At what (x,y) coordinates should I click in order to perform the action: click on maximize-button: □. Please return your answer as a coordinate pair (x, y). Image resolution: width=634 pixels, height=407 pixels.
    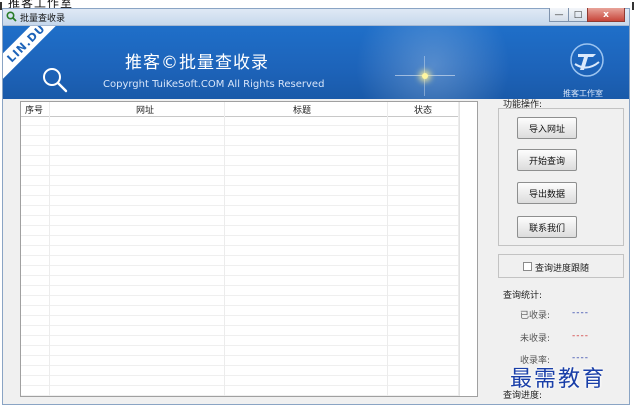
    Looking at the image, I should click on (578, 15).